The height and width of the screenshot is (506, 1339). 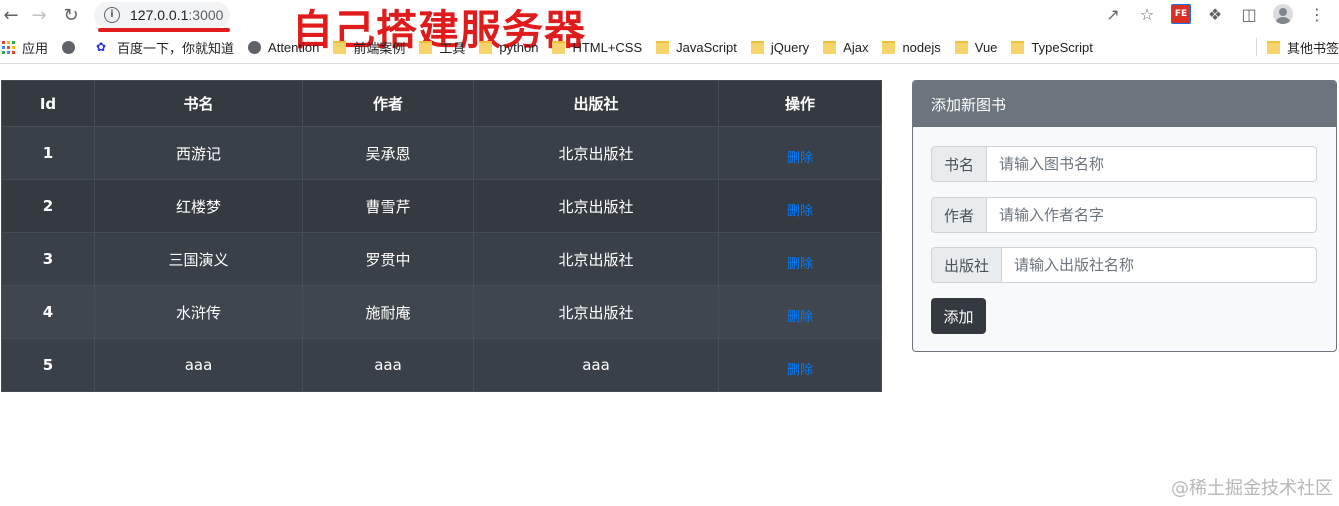 What do you see at coordinates (388, 365) in the screenshot?
I see `cell-author: aaa` at bounding box center [388, 365].